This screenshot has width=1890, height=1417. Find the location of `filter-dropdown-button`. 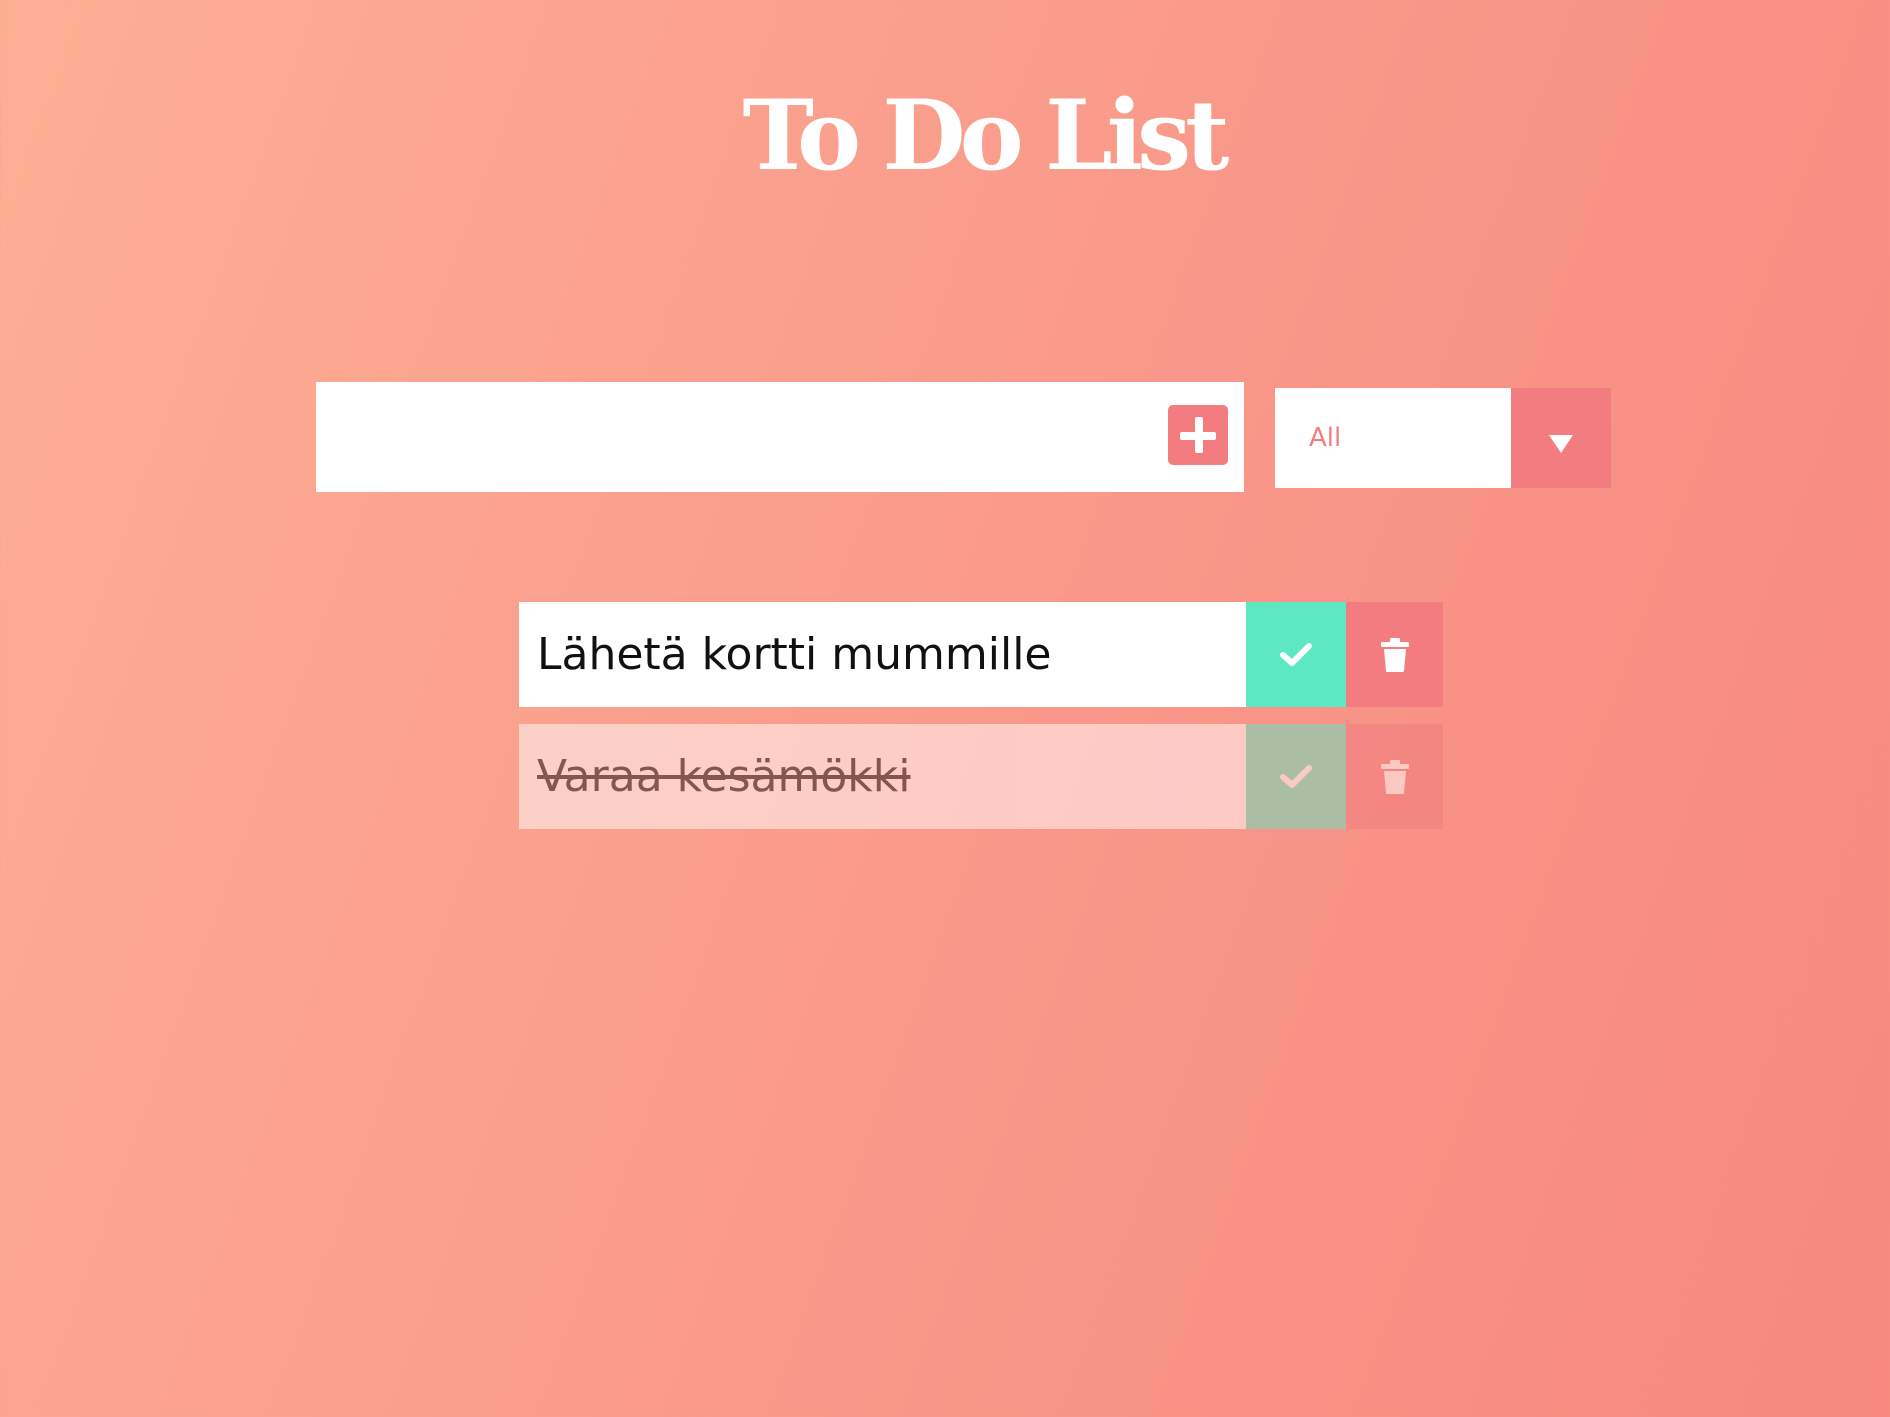

filter-dropdown-button is located at coordinates (1561, 438).